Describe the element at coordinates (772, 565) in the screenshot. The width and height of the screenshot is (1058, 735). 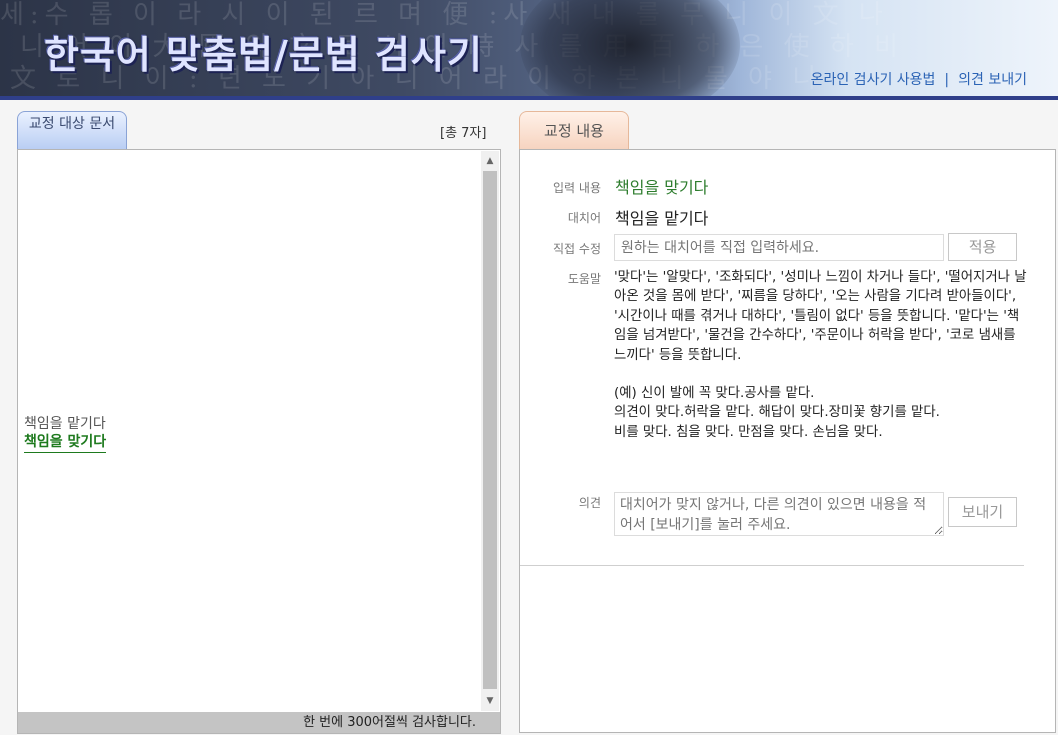
I see `panel-divider` at that location.